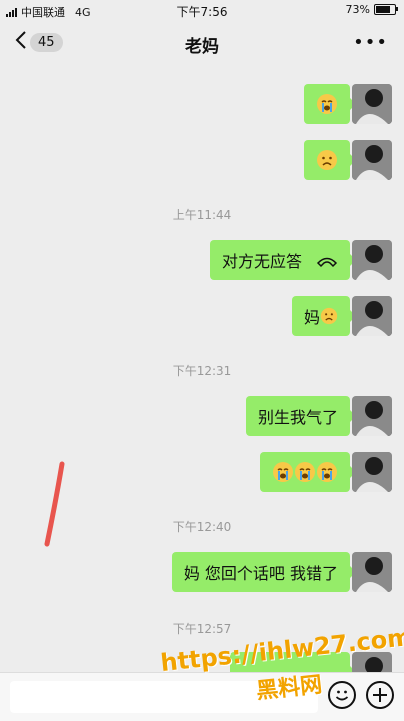  What do you see at coordinates (202, 527) in the screenshot?
I see `timestamp: 下午12:40` at bounding box center [202, 527].